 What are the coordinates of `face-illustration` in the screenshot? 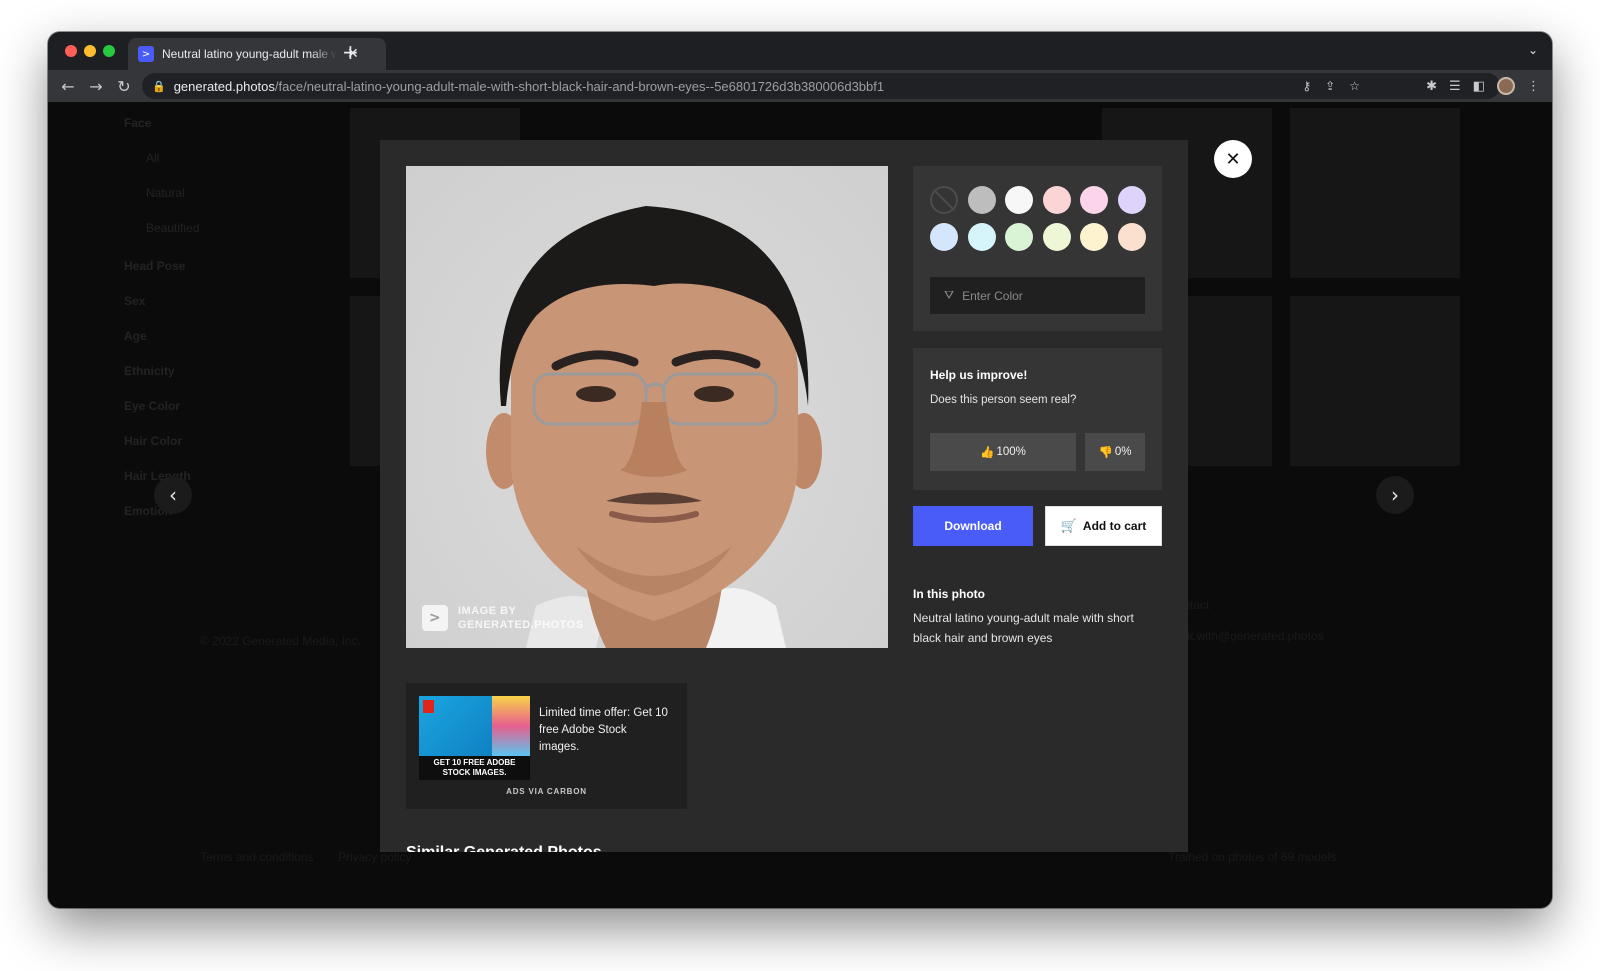 It's located at (654, 427).